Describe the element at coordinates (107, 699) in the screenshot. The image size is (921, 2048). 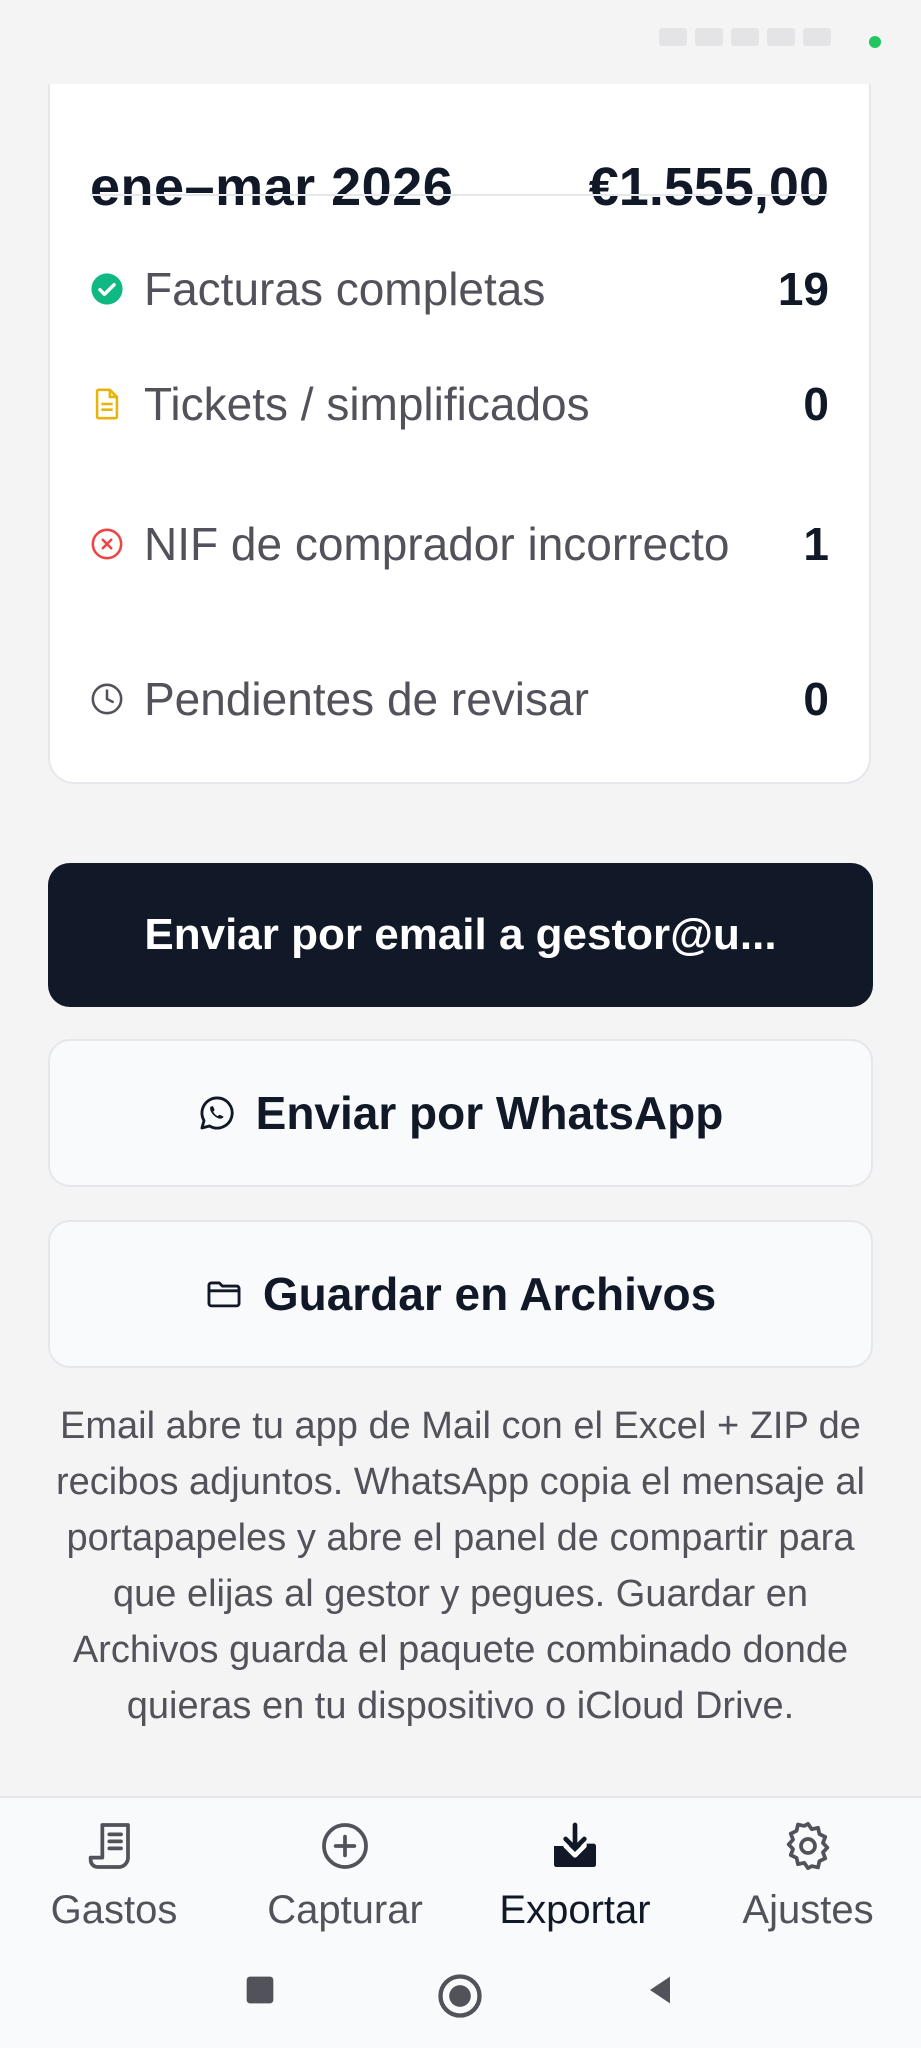
I see `clock-icon` at that location.